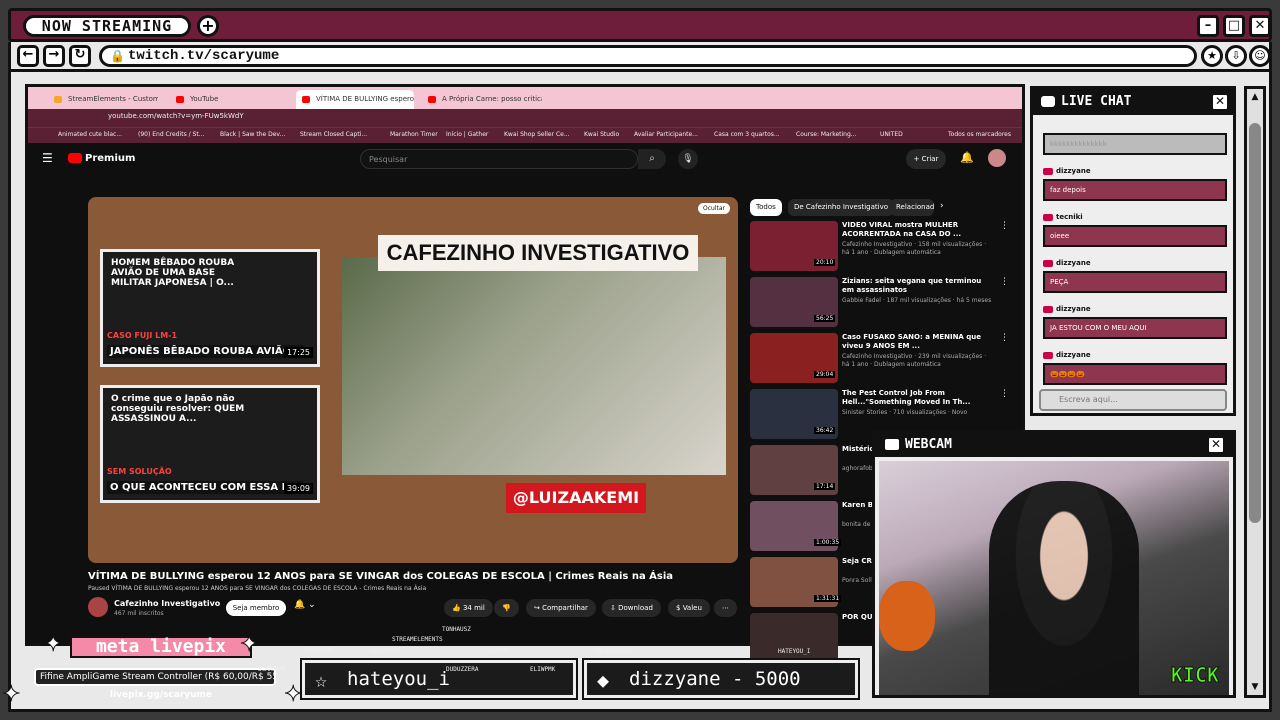 The width and height of the screenshot is (1280, 720). I want to click on chrome-tab: A Própria Carne: posso criticar, so click(482, 99).